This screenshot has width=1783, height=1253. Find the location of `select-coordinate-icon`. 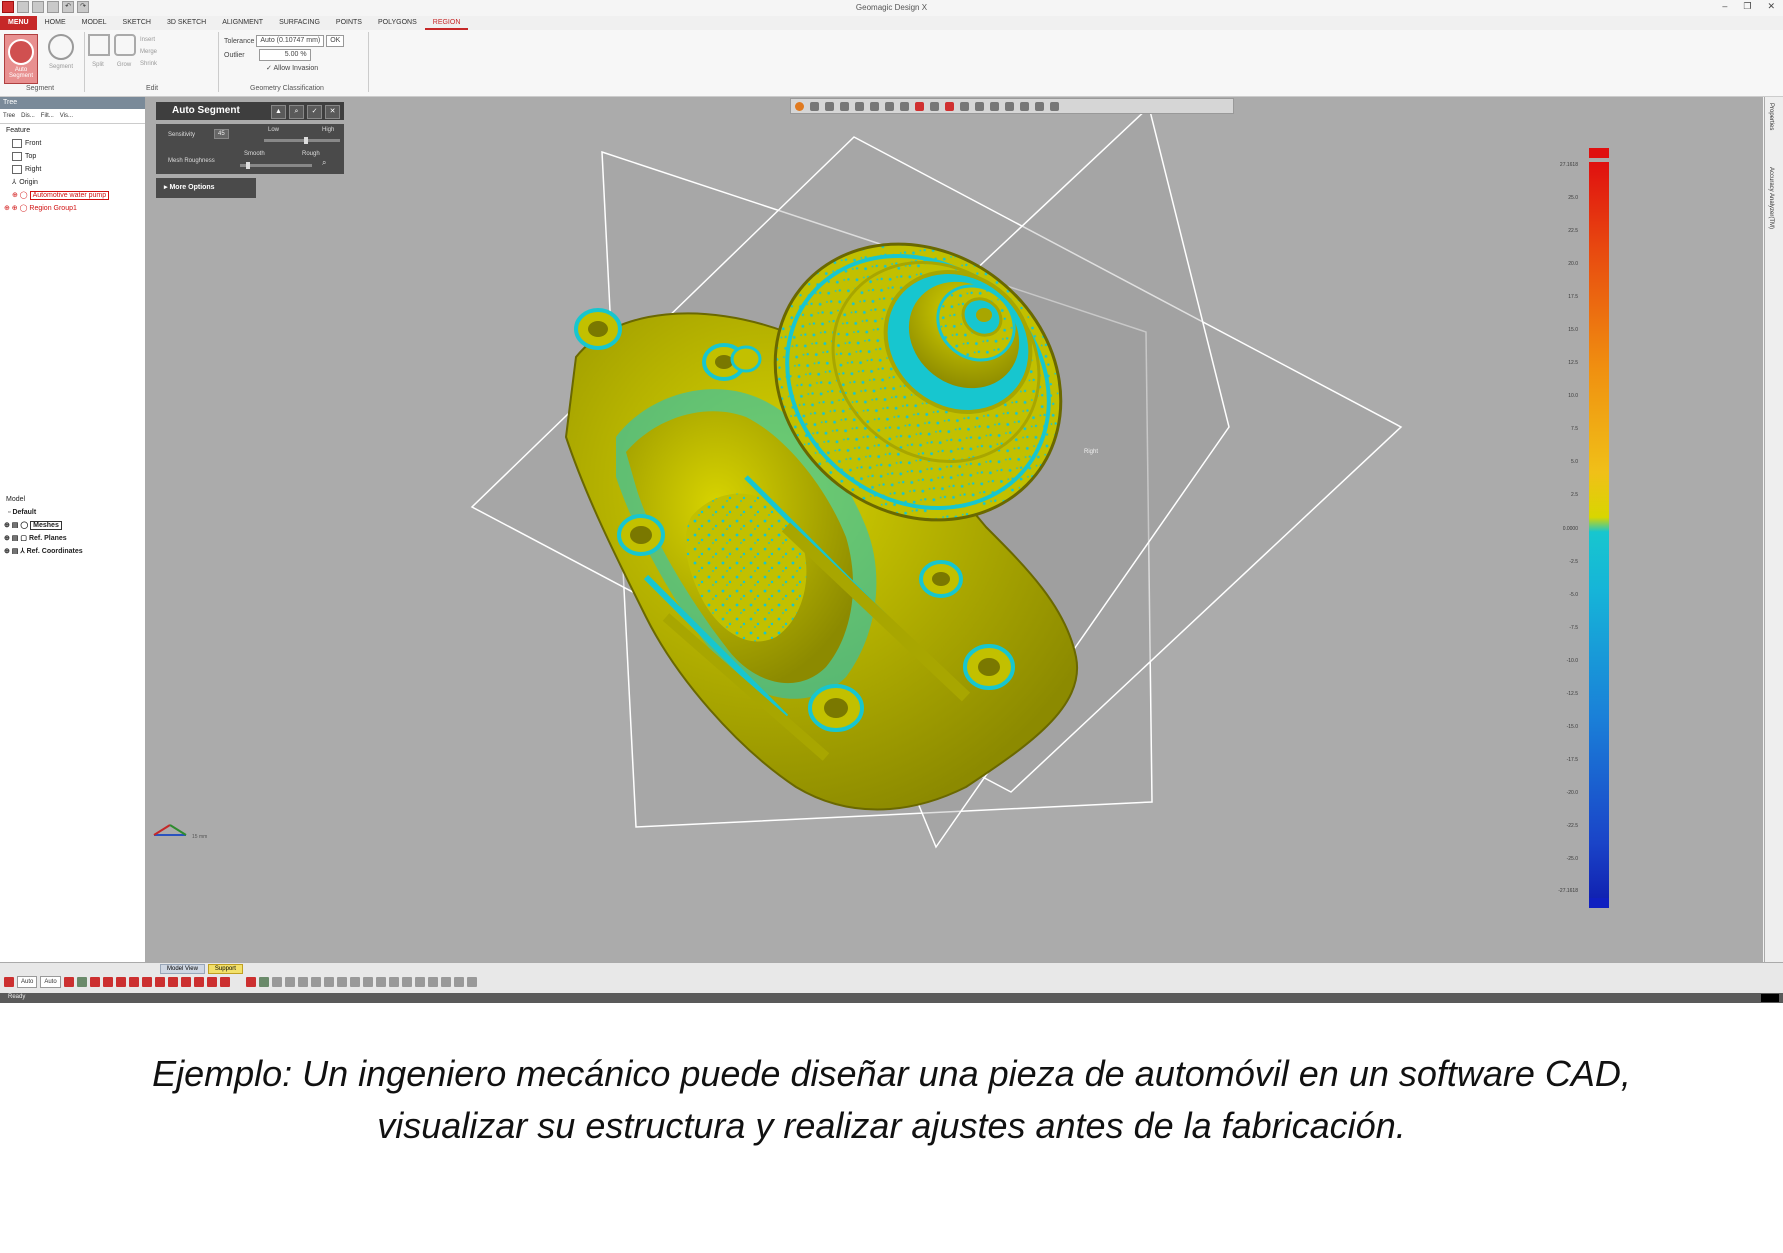

select-coordinate-icon is located at coordinates (224, 982).